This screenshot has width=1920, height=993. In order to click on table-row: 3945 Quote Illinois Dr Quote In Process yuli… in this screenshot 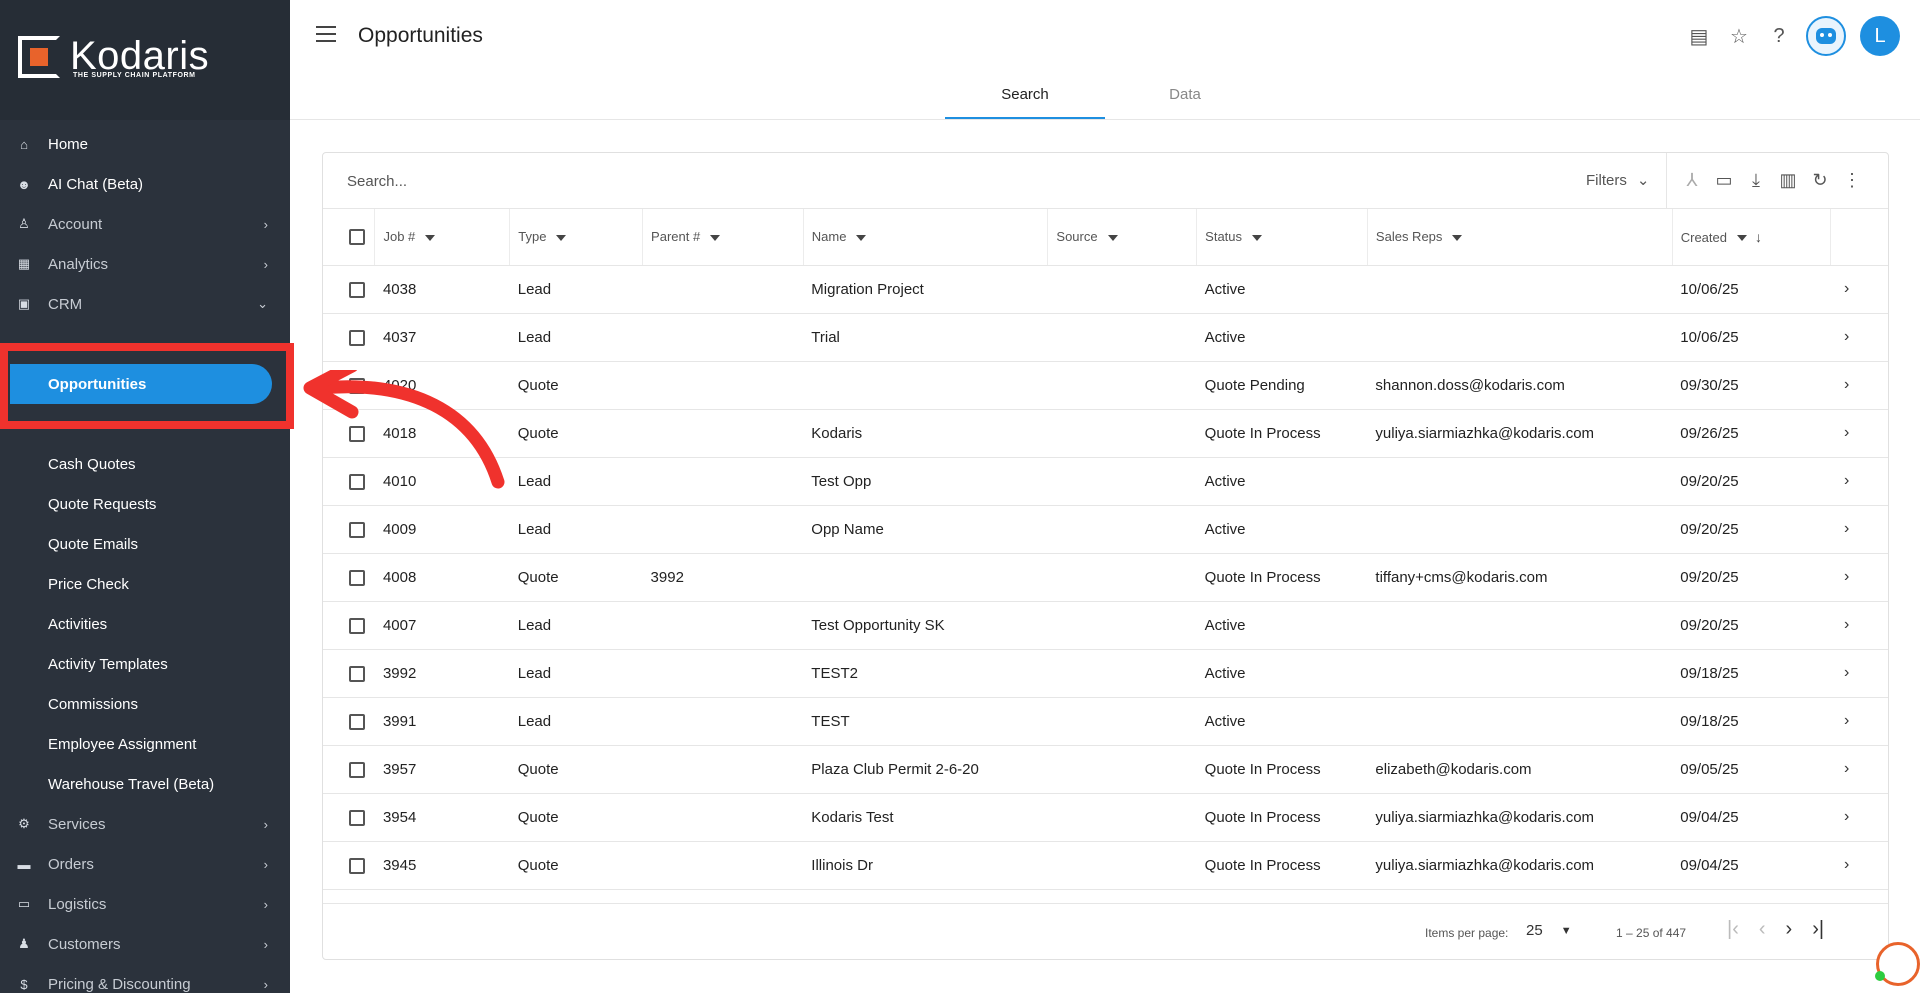, I will do `click(1105, 865)`.